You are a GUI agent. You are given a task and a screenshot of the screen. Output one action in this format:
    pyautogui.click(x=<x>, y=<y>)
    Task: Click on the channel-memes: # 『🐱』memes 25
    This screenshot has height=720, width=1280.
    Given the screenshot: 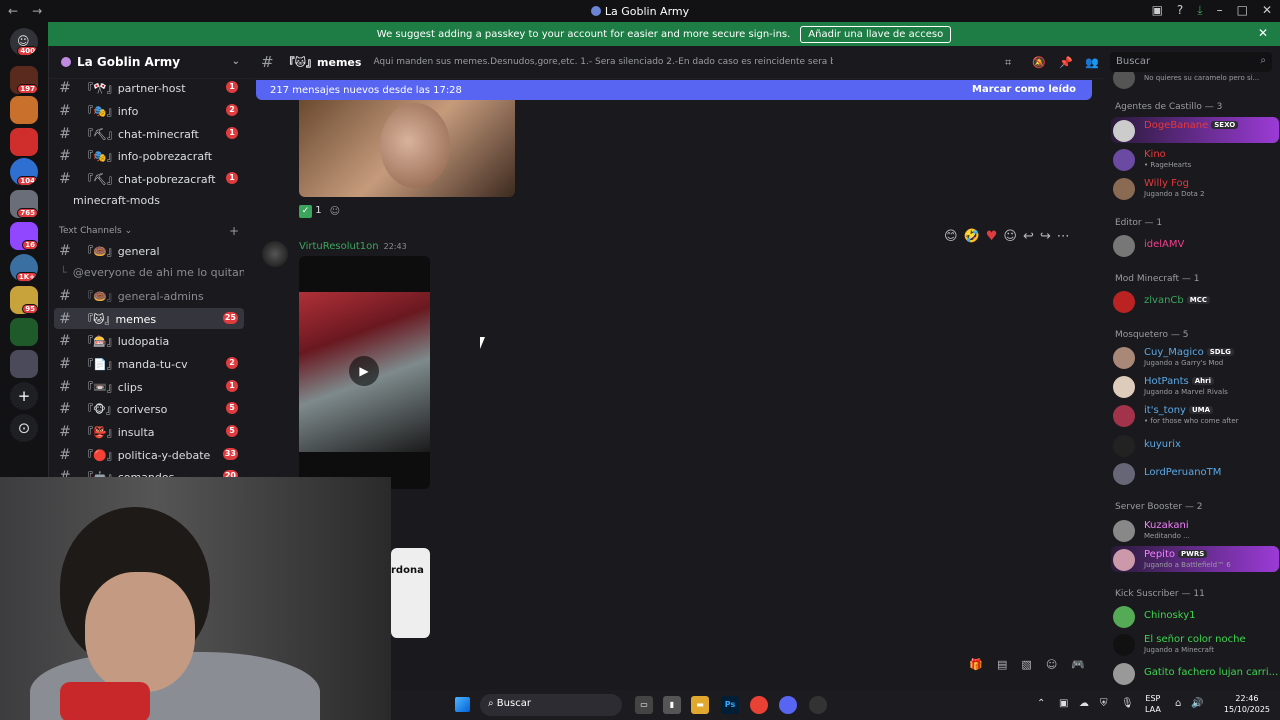 What is the action you would take?
    pyautogui.click(x=149, y=318)
    